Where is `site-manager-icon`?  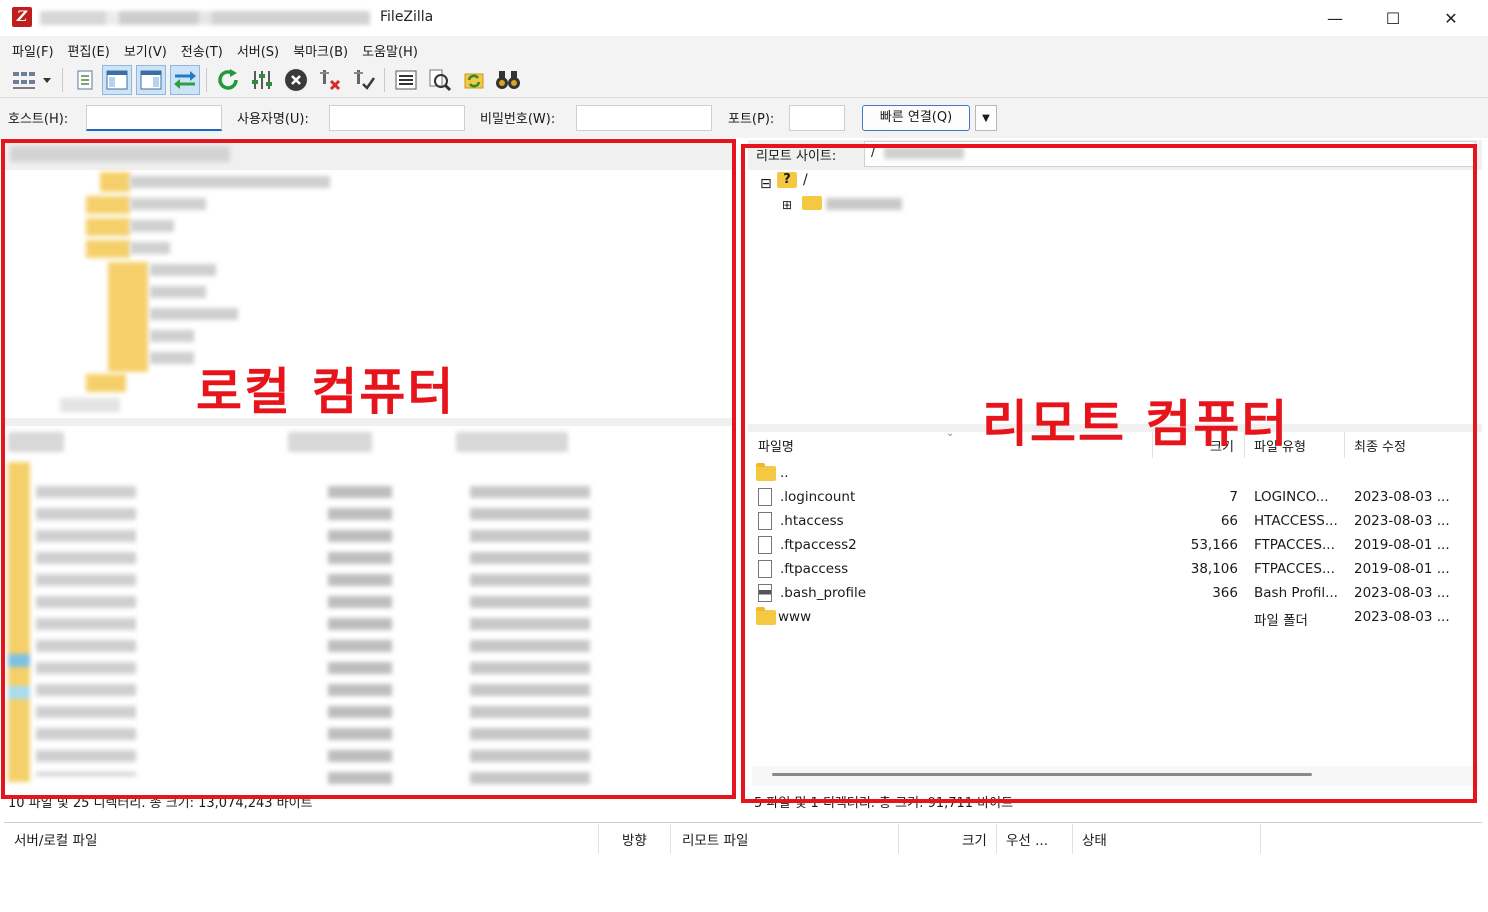 site-manager-icon is located at coordinates (32, 80).